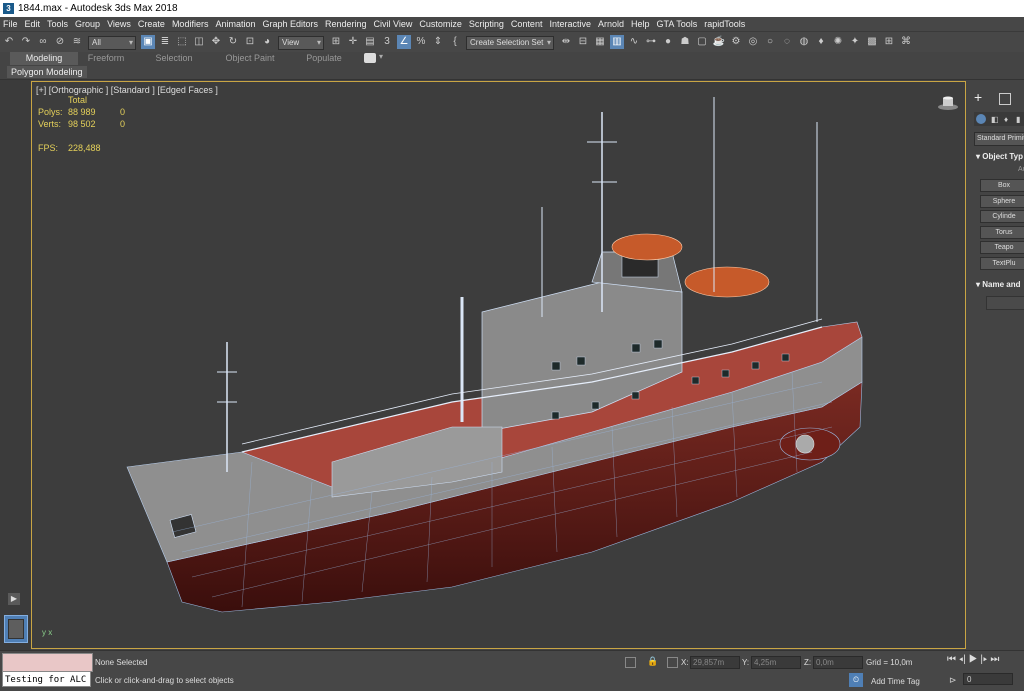  Describe the element at coordinates (47, 662) in the screenshot. I see `maxscript-mini-listener` at that location.